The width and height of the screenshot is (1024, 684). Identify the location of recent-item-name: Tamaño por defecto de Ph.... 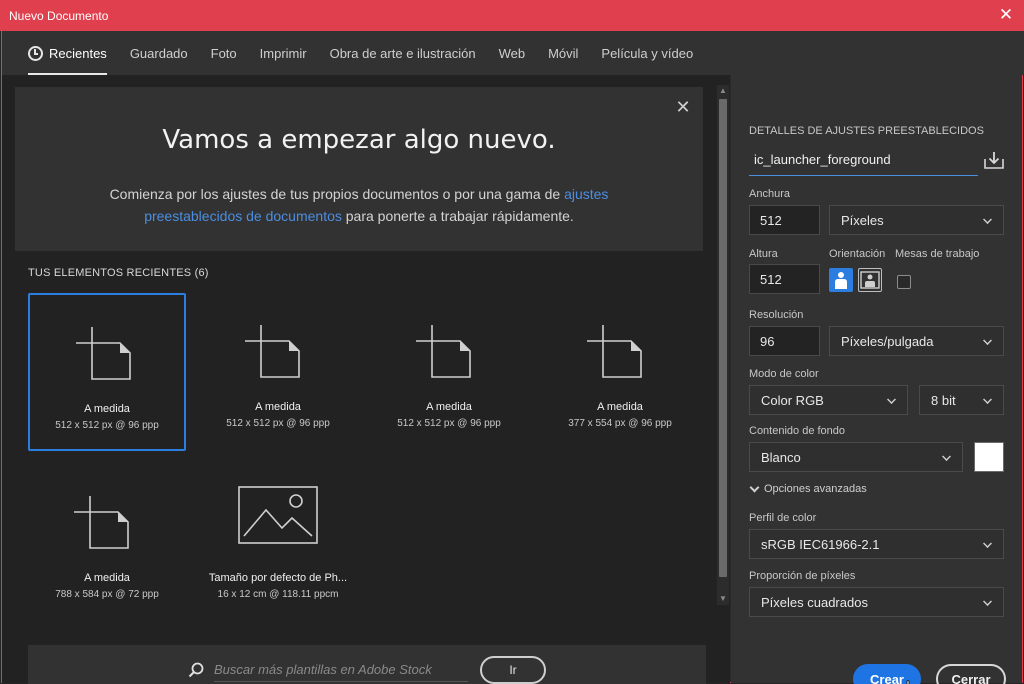
(278, 578).